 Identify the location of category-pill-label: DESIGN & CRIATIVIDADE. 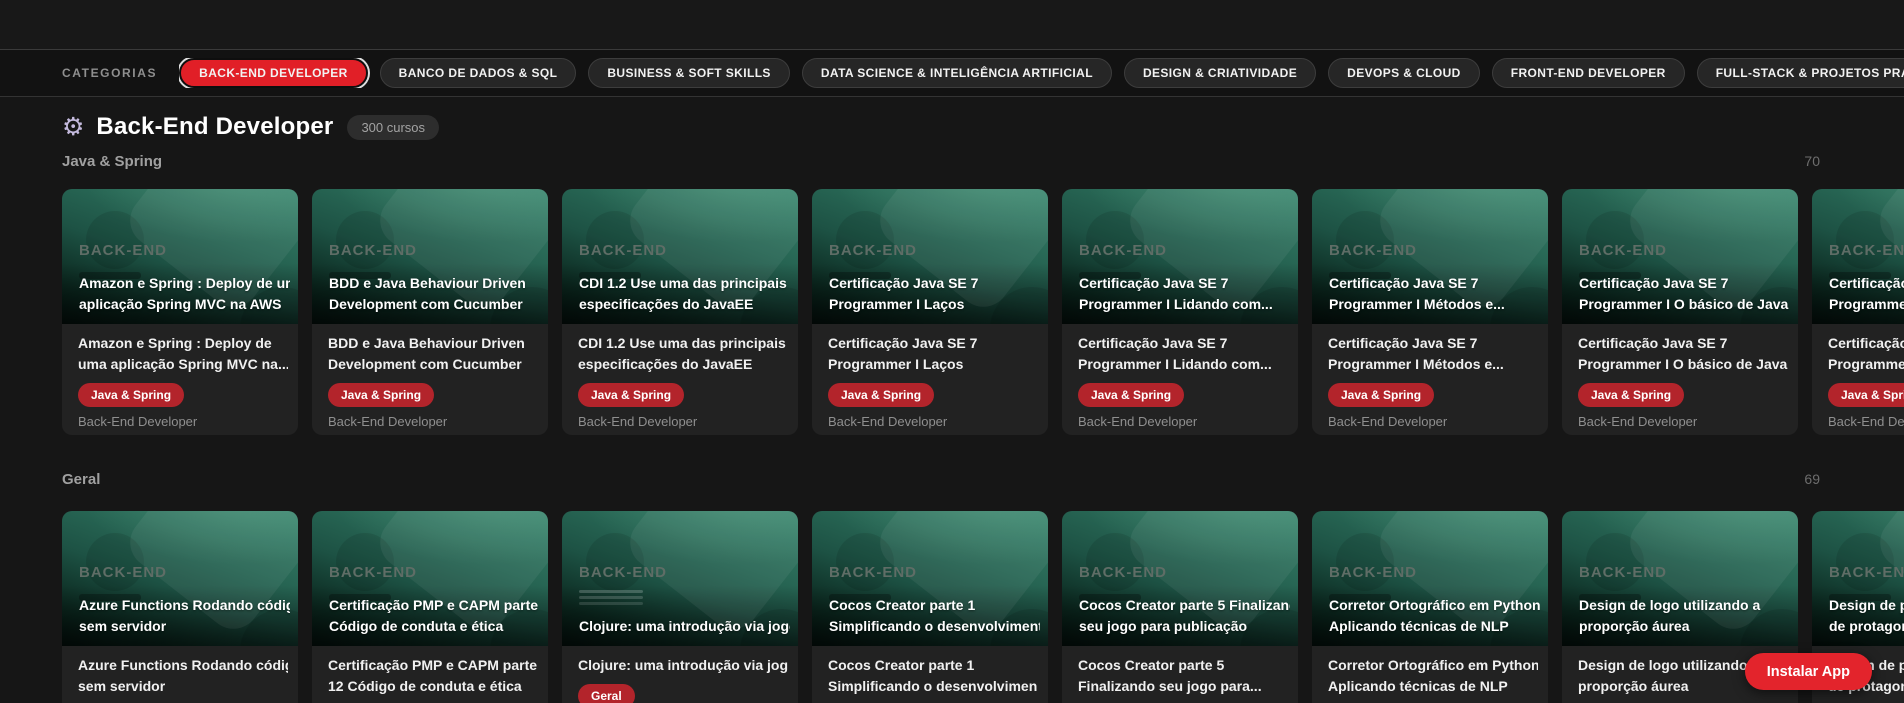
(1220, 73).